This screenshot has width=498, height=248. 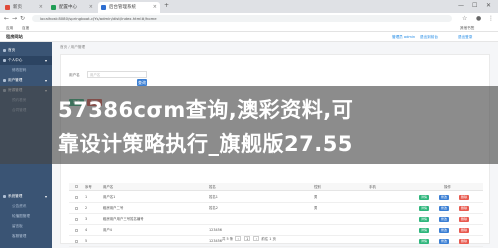 I want to click on sidebar-item-users: 用户管理 ▾, so click(x=26, y=80).